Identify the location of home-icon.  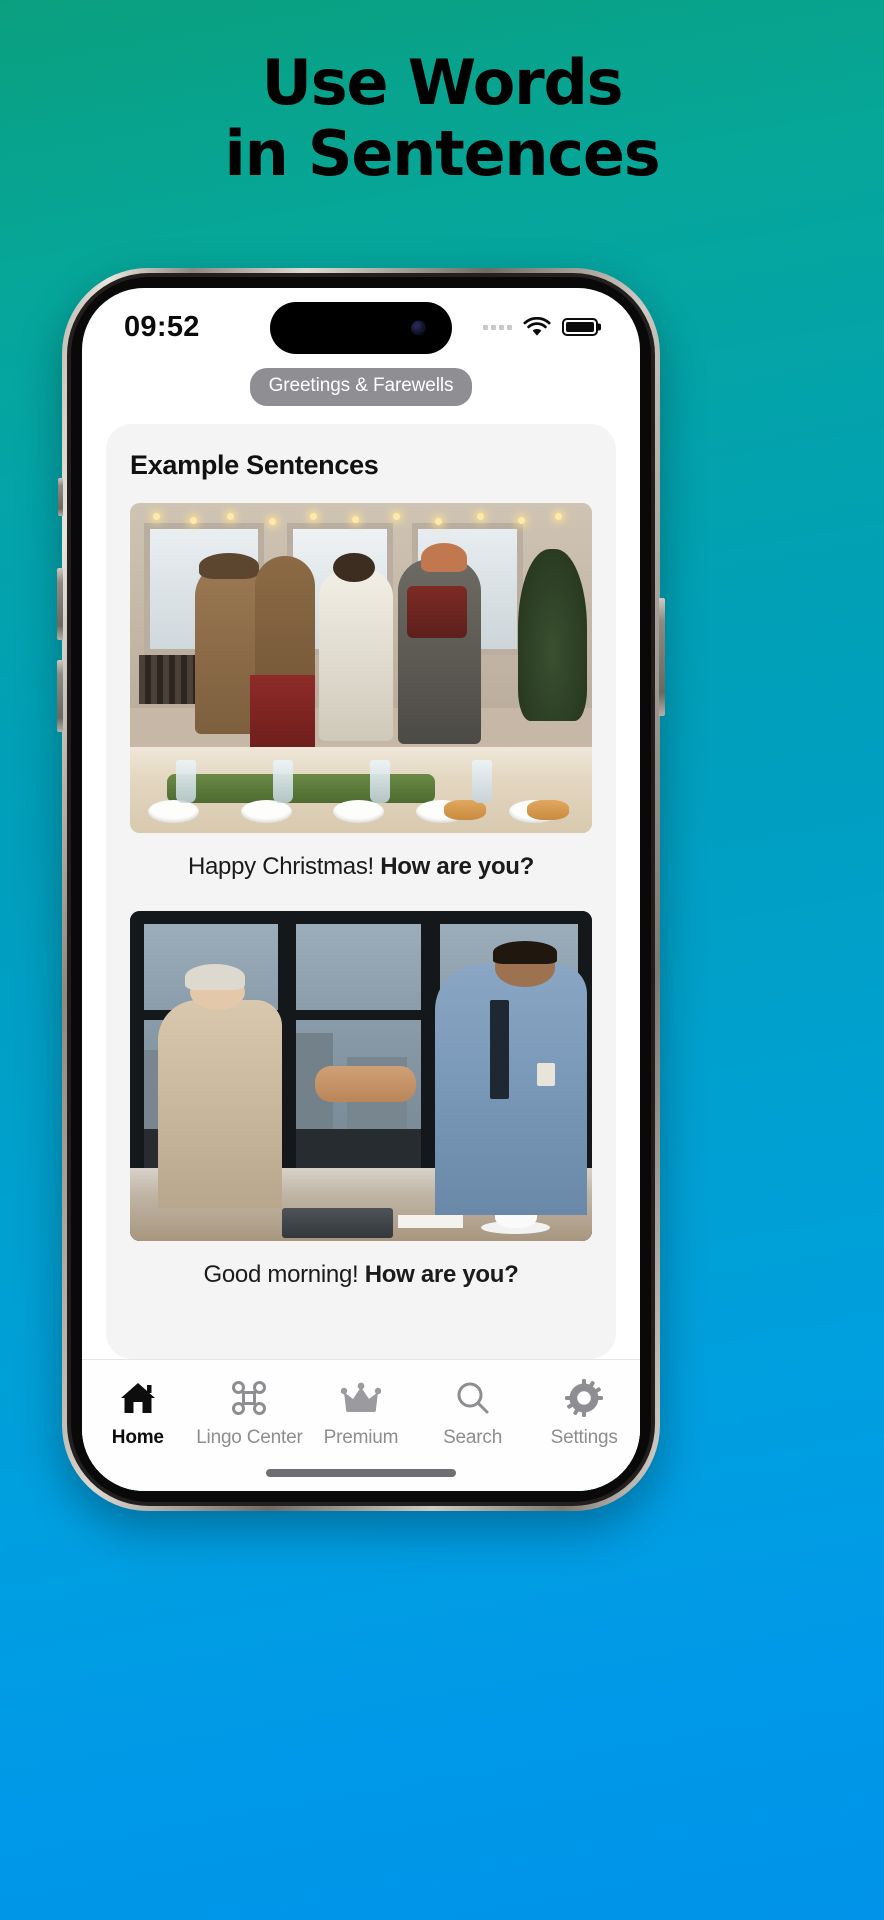
(138, 1398).